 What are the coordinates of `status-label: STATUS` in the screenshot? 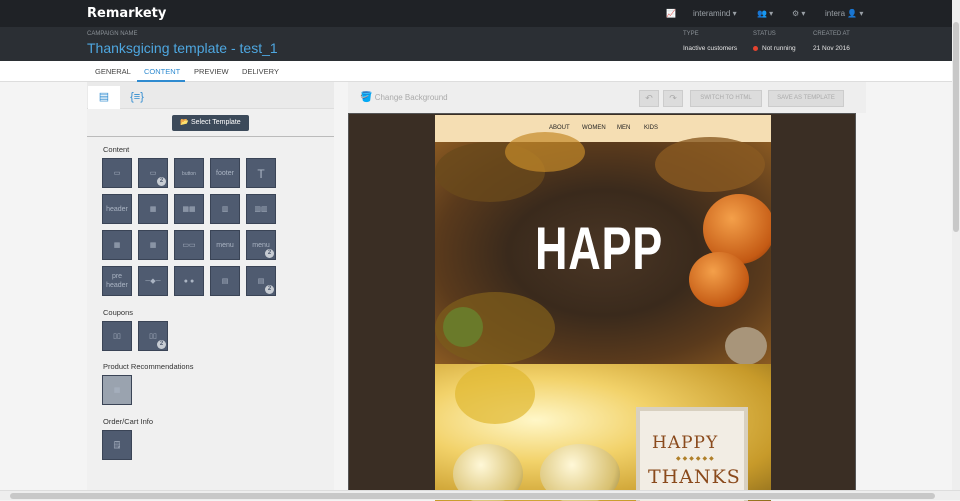 It's located at (764, 34).